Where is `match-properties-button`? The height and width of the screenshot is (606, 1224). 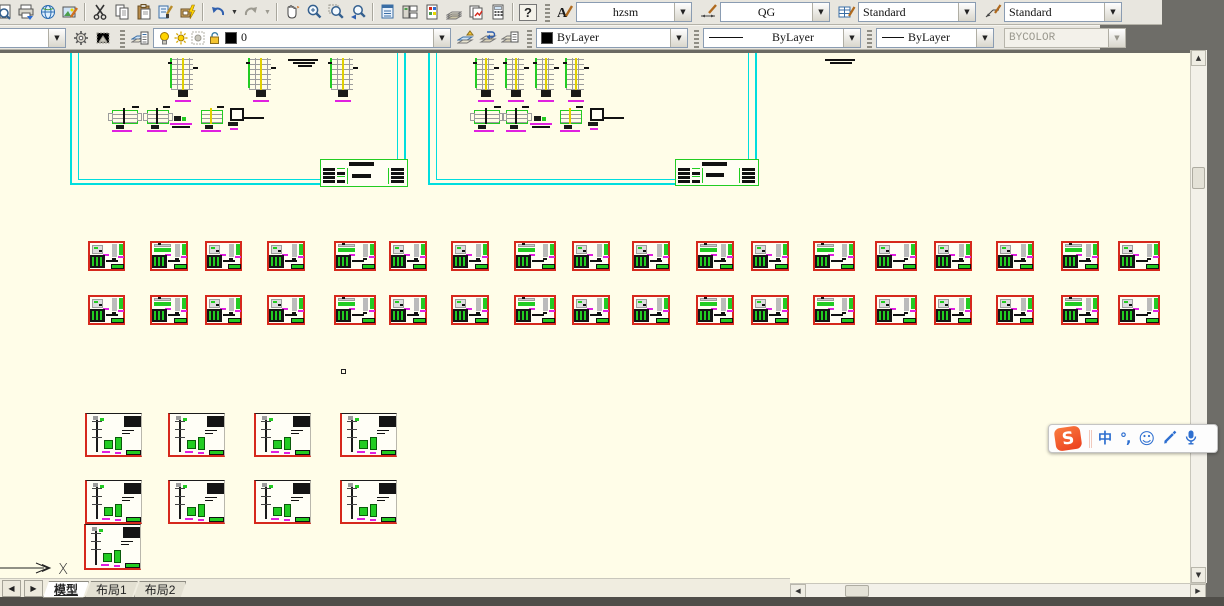 match-properties-button is located at coordinates (166, 12).